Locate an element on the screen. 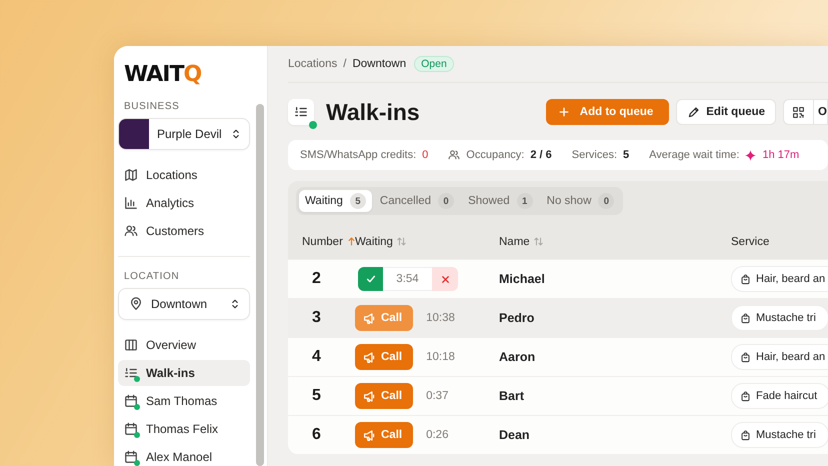 This screenshot has width=828, height=466. close-icon is located at coordinates (445, 279).